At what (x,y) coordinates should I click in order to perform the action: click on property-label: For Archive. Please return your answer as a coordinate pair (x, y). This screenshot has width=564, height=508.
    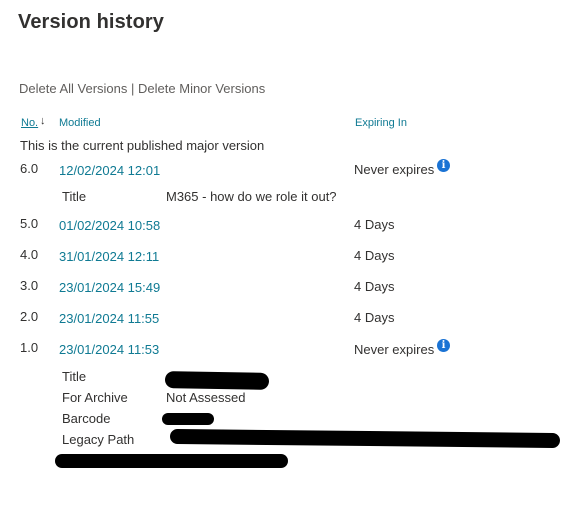
    Looking at the image, I should click on (95, 397).